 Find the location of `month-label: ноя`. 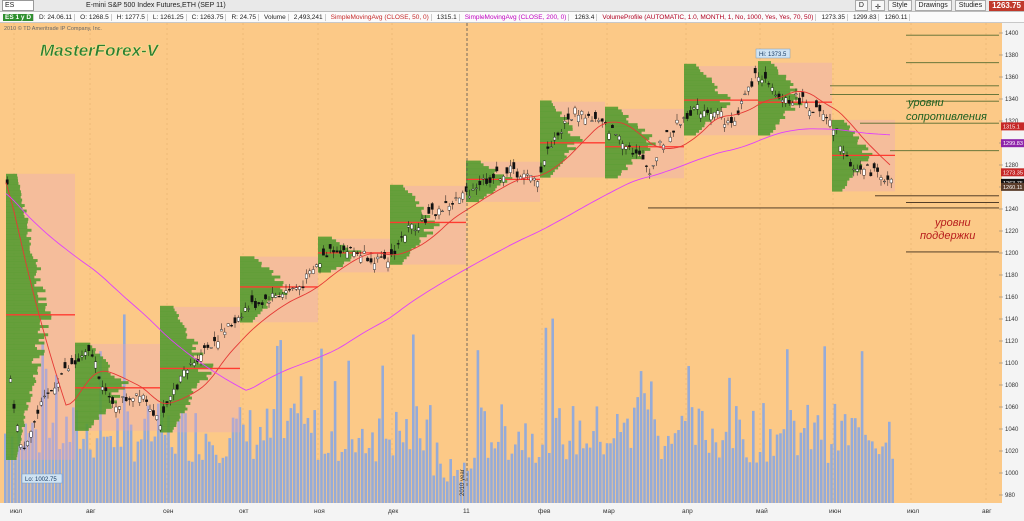

month-label: ноя is located at coordinates (319, 511).